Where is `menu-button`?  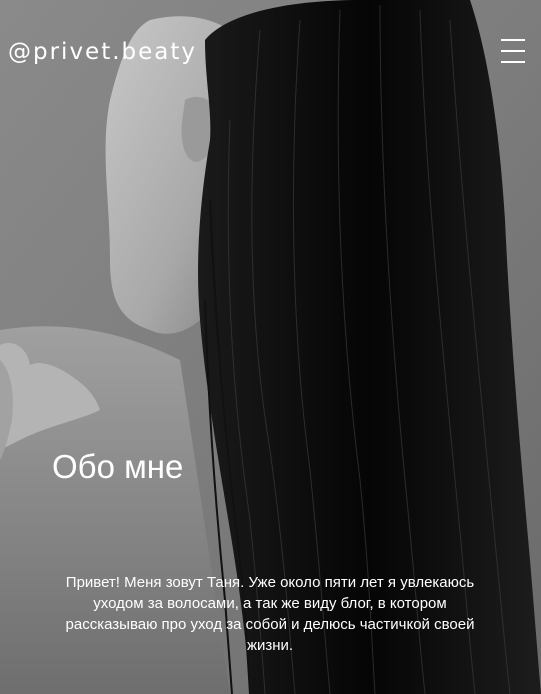 menu-button is located at coordinates (513, 51).